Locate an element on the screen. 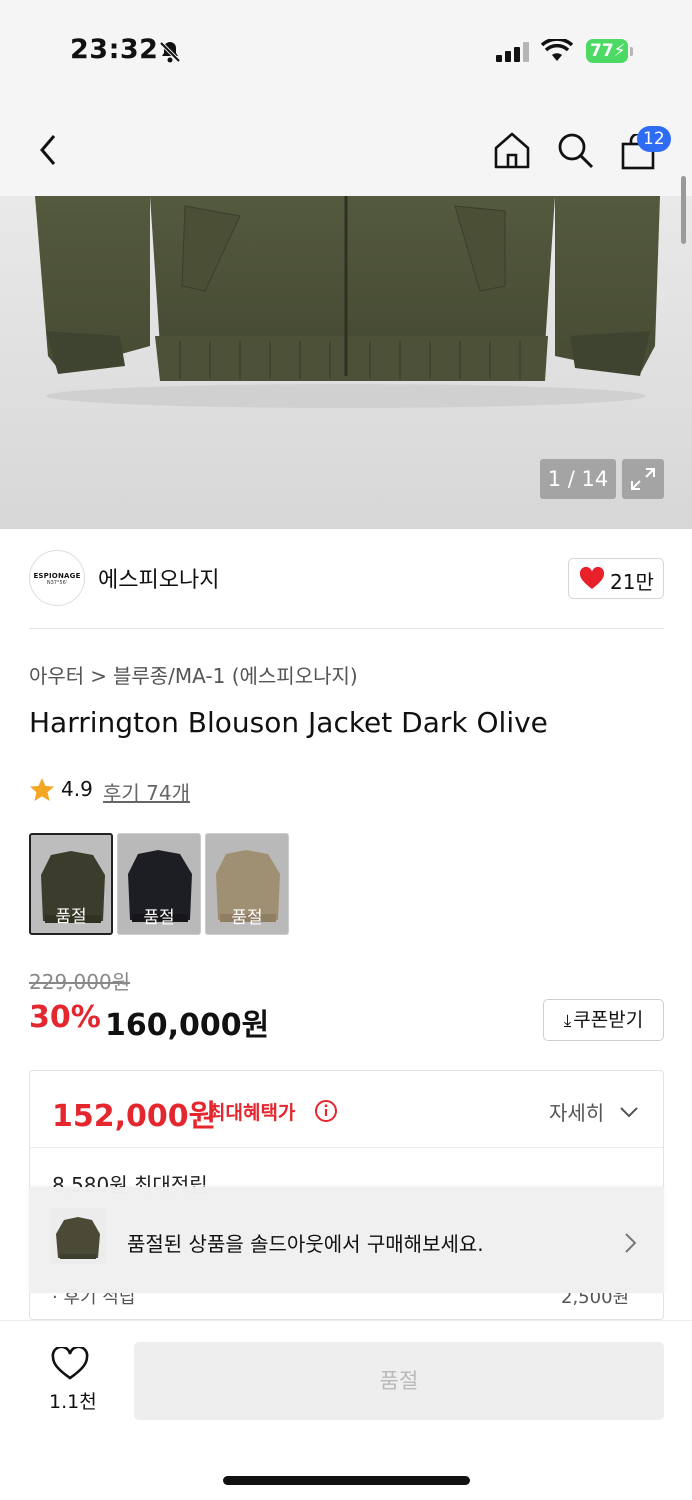 This screenshot has height=1500, width=692. max-benefit-label: 최대혜택가 is located at coordinates (252, 1113).